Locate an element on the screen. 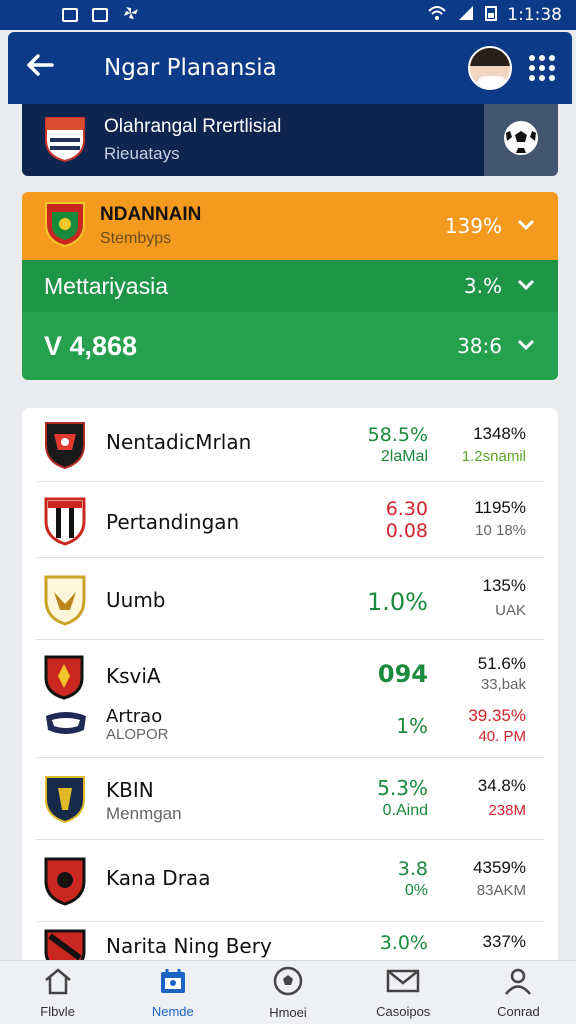 The height and width of the screenshot is (1024, 576). team-stat-secondary: 337% is located at coordinates (504, 941).